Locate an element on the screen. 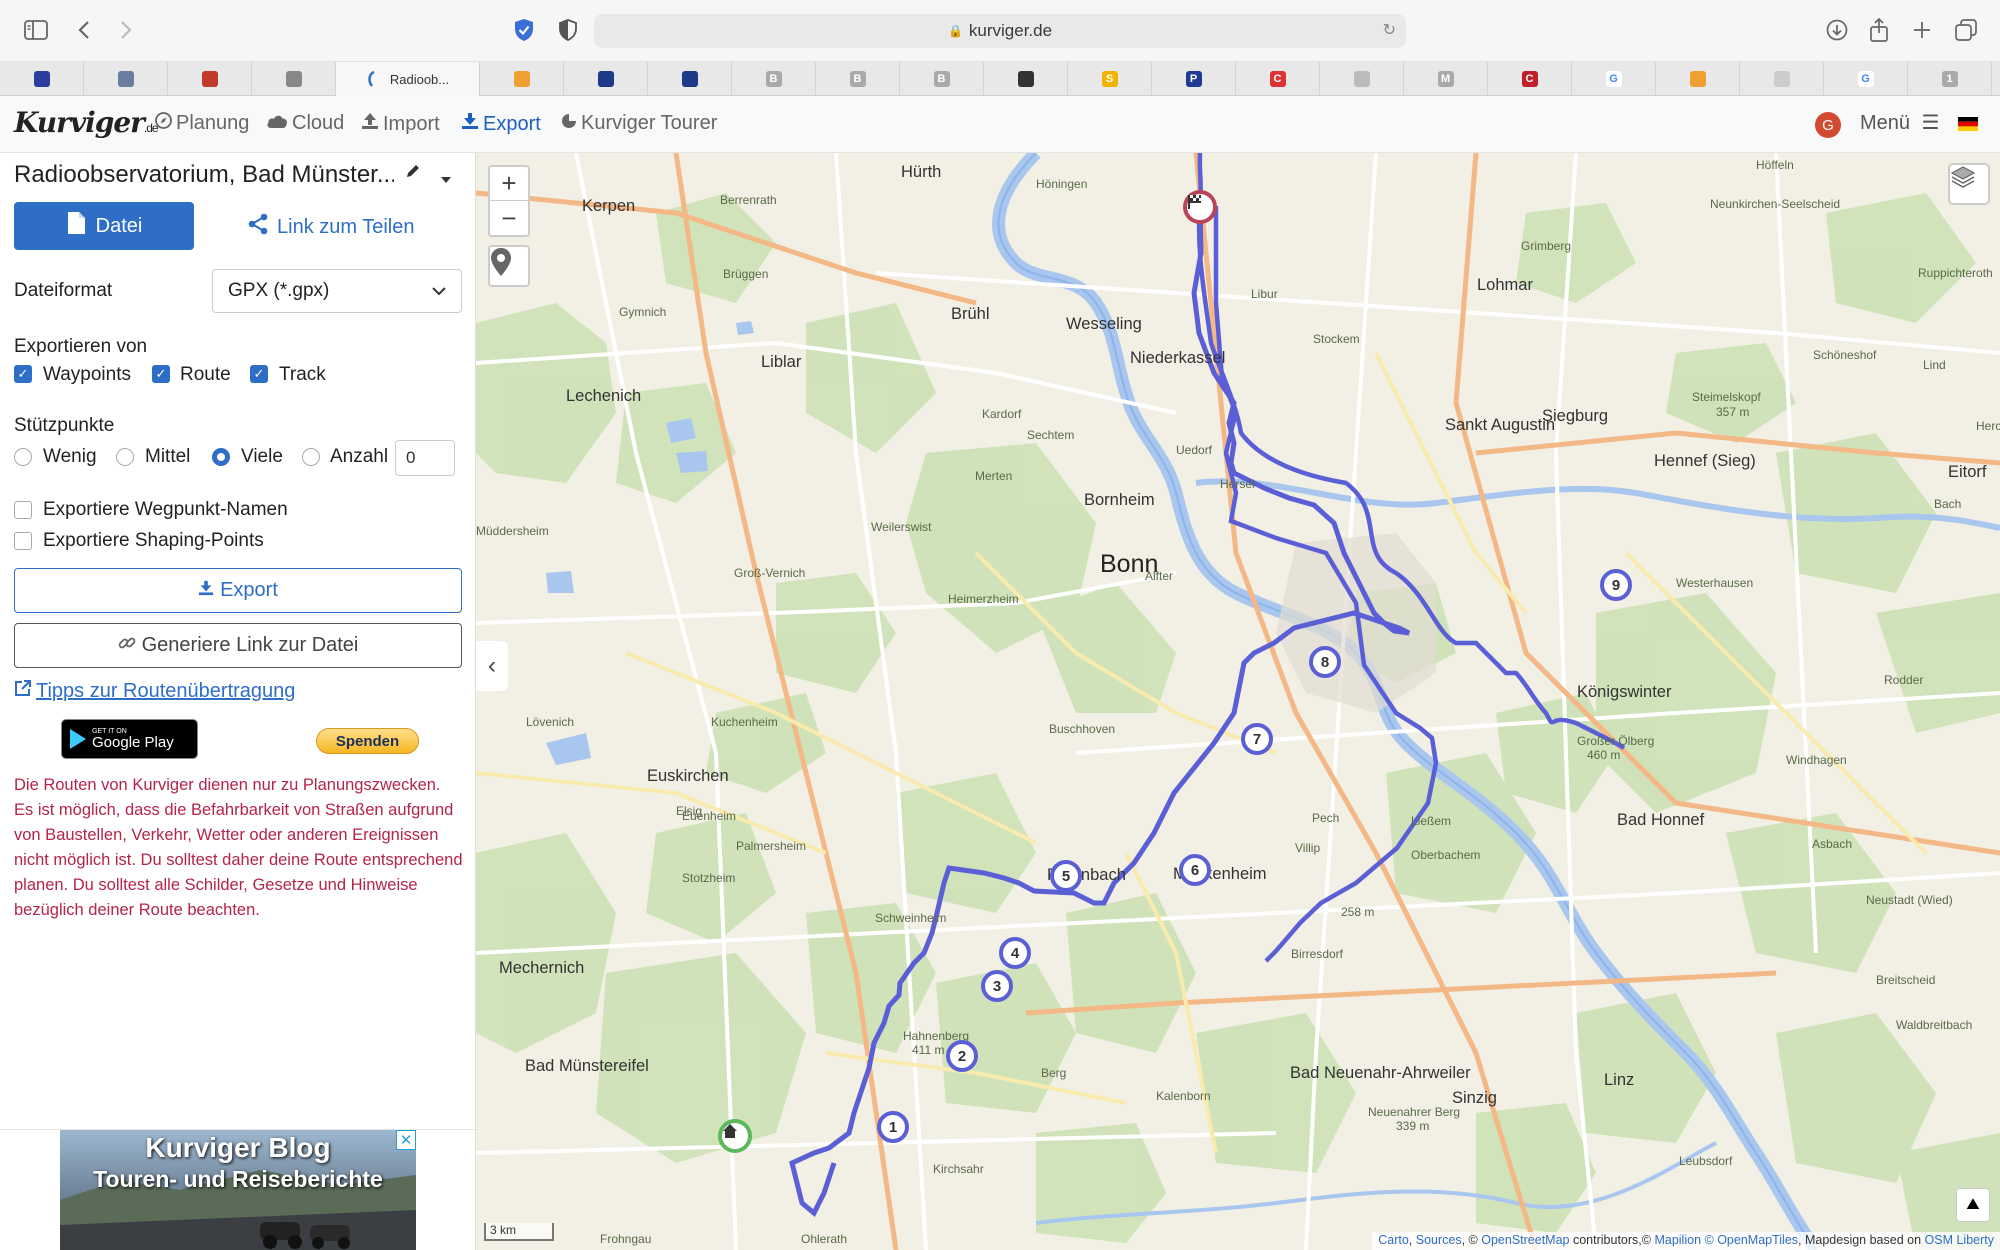  tips-link-label: Tipps zur Routenübertragung is located at coordinates (166, 690).